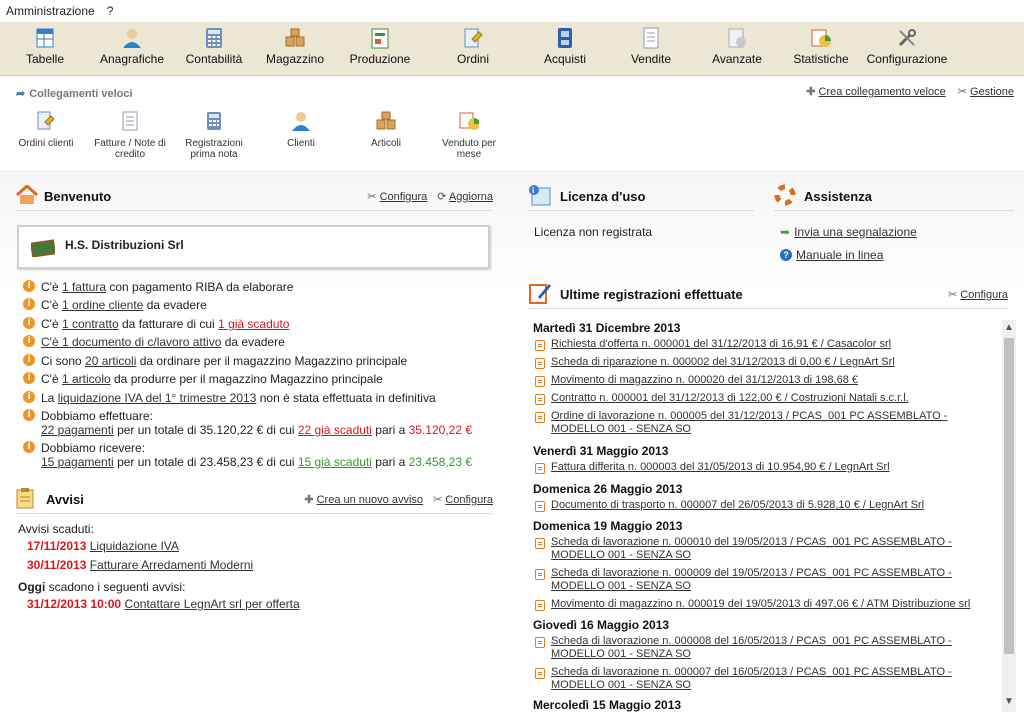 The width and height of the screenshot is (1024, 721). I want to click on quick-link-sold-per-month: Venduto per mese, so click(469, 135).